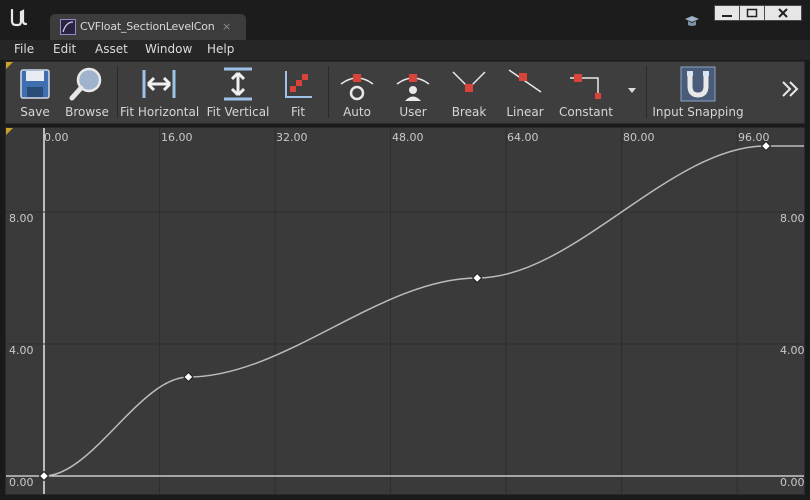 This screenshot has height=500, width=810. Describe the element at coordinates (792, 350) in the screenshot. I see `y-tick-label-right: 4.00` at that location.